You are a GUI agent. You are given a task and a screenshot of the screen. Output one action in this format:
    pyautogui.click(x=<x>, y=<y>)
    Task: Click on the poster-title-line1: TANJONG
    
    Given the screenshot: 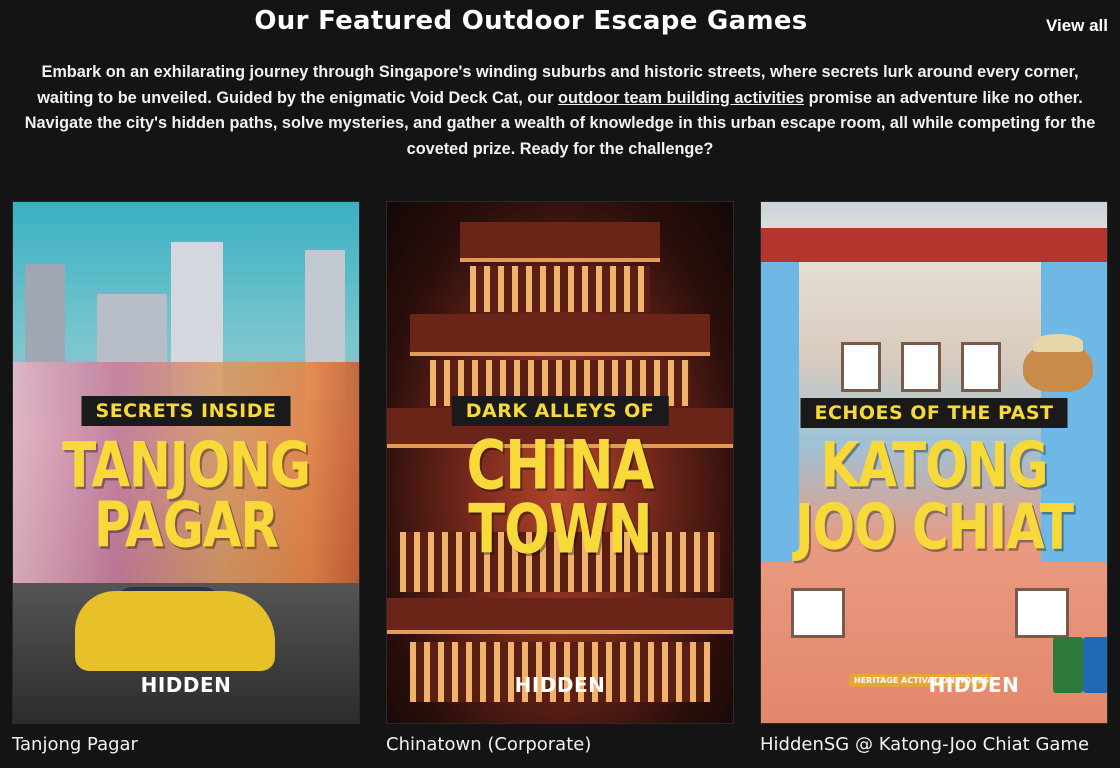 What is the action you would take?
    pyautogui.click(x=186, y=465)
    